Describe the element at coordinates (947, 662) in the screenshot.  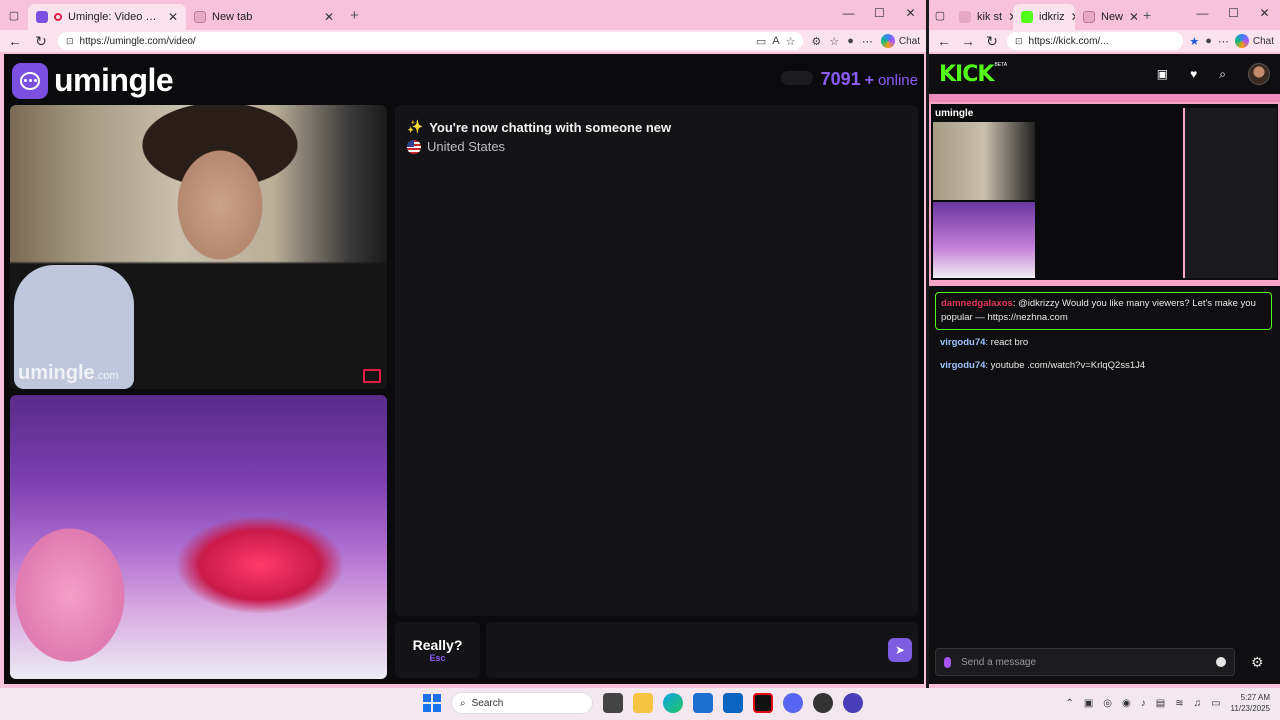
I see `mic-icon` at that location.